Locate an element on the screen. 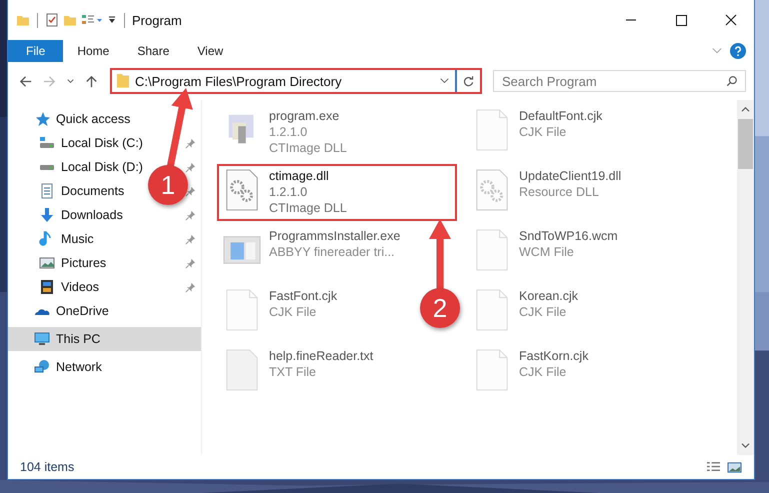  scroll-down-icon is located at coordinates (745, 445).